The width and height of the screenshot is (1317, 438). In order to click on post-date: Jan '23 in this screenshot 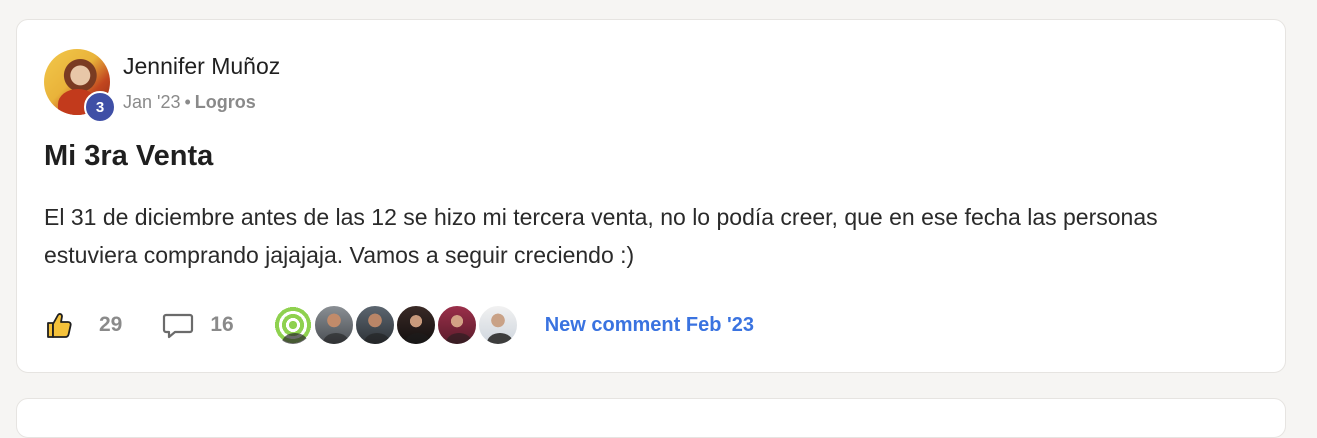, I will do `click(151, 102)`.